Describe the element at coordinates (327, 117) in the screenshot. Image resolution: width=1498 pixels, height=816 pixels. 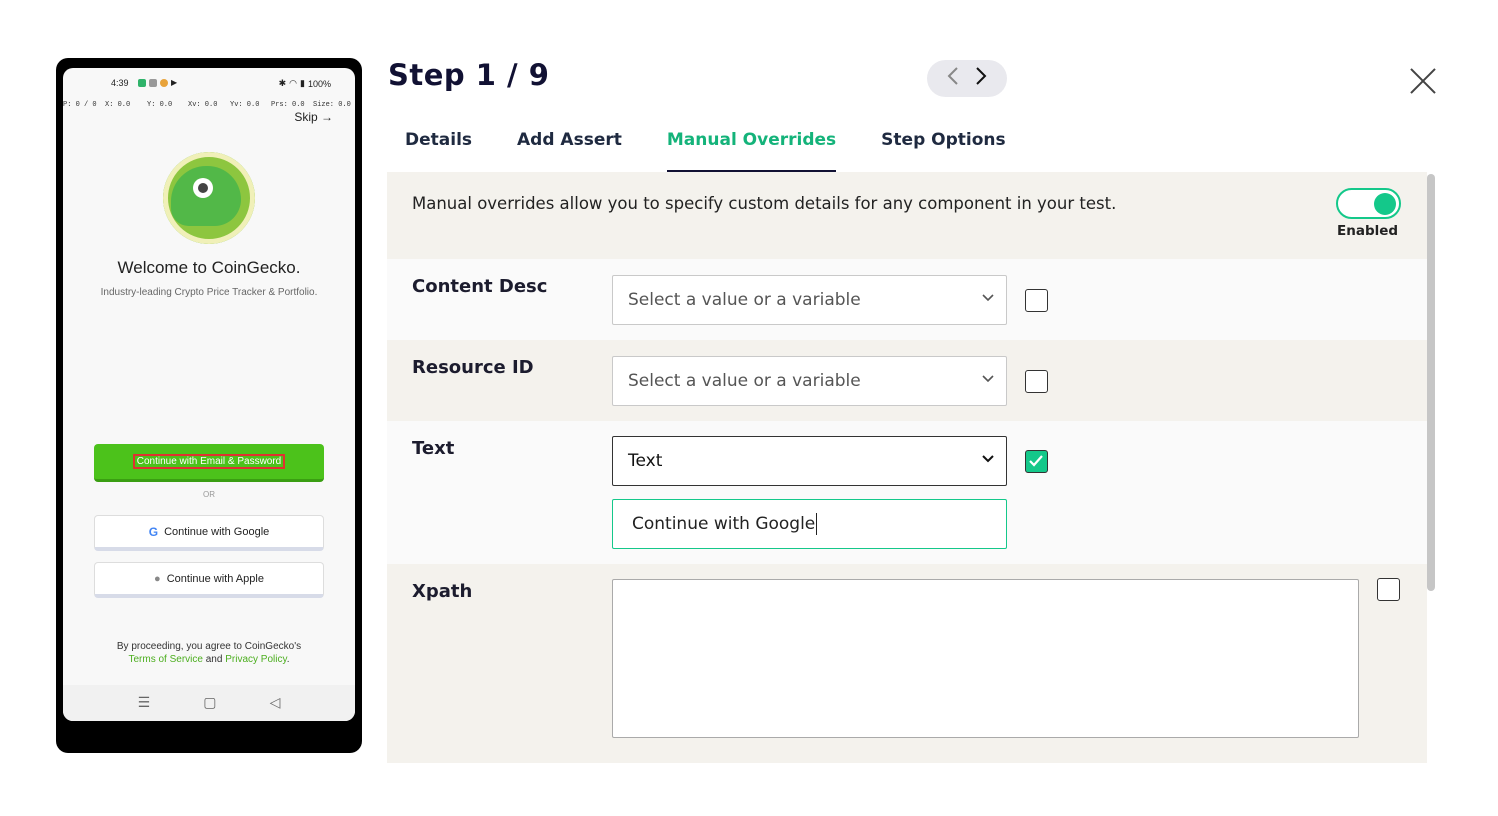
I see `arrow-right-icon: →` at that location.